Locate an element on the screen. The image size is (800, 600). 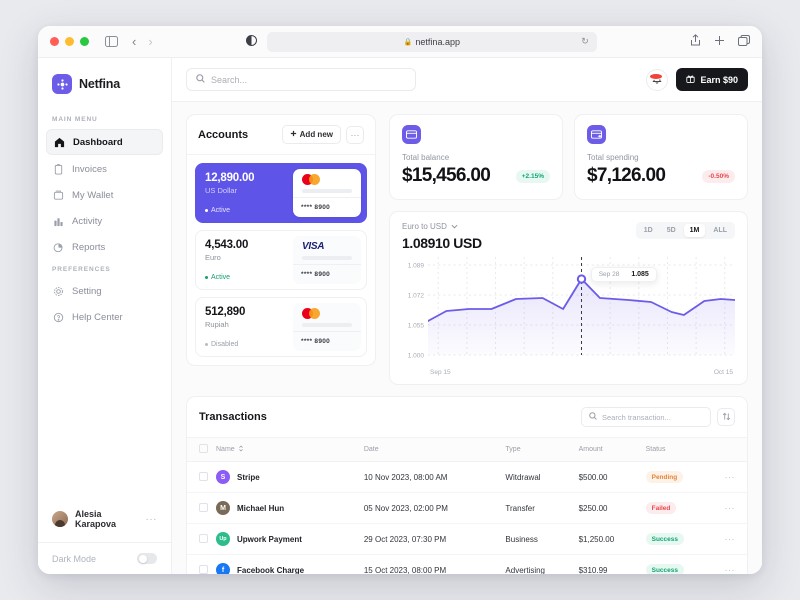
y-axis: 1.089 1.072 1.055 1.000 is located at coordinates (415, 311).